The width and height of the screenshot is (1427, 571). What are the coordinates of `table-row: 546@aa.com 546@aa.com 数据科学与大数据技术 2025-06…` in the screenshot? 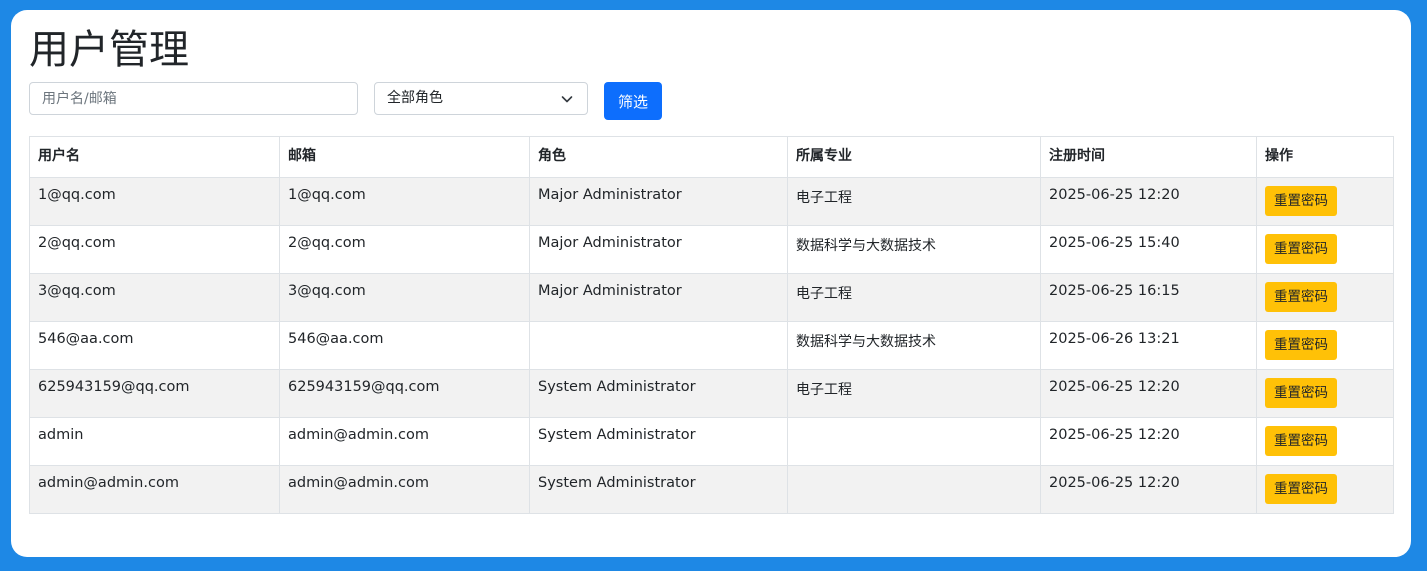 It's located at (711, 345).